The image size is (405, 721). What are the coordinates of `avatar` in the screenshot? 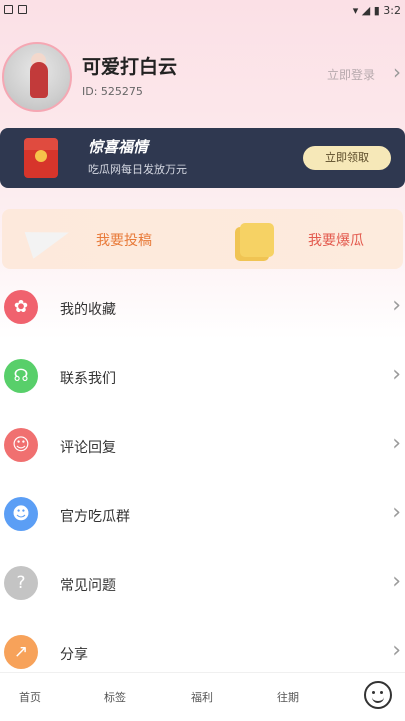 It's located at (37, 77).